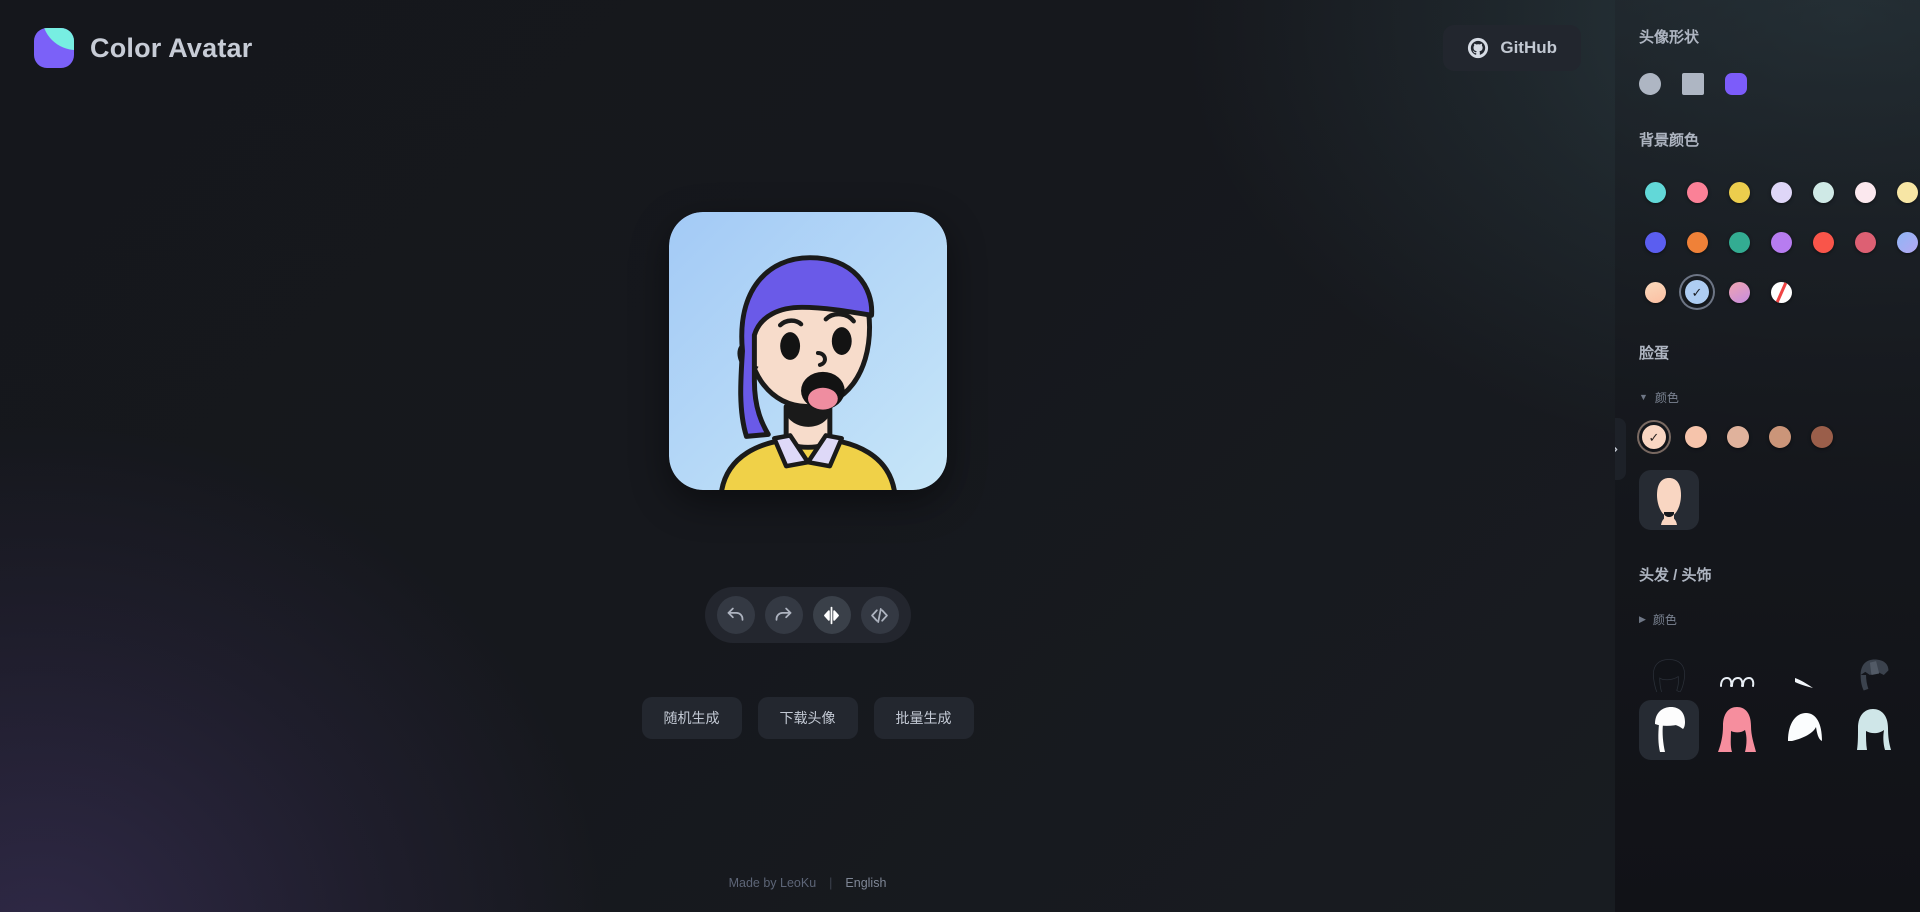 This screenshot has height=912, width=1920. What do you see at coordinates (1654, 353) in the screenshot?
I see `section-title-face: 脸蛋` at bounding box center [1654, 353].